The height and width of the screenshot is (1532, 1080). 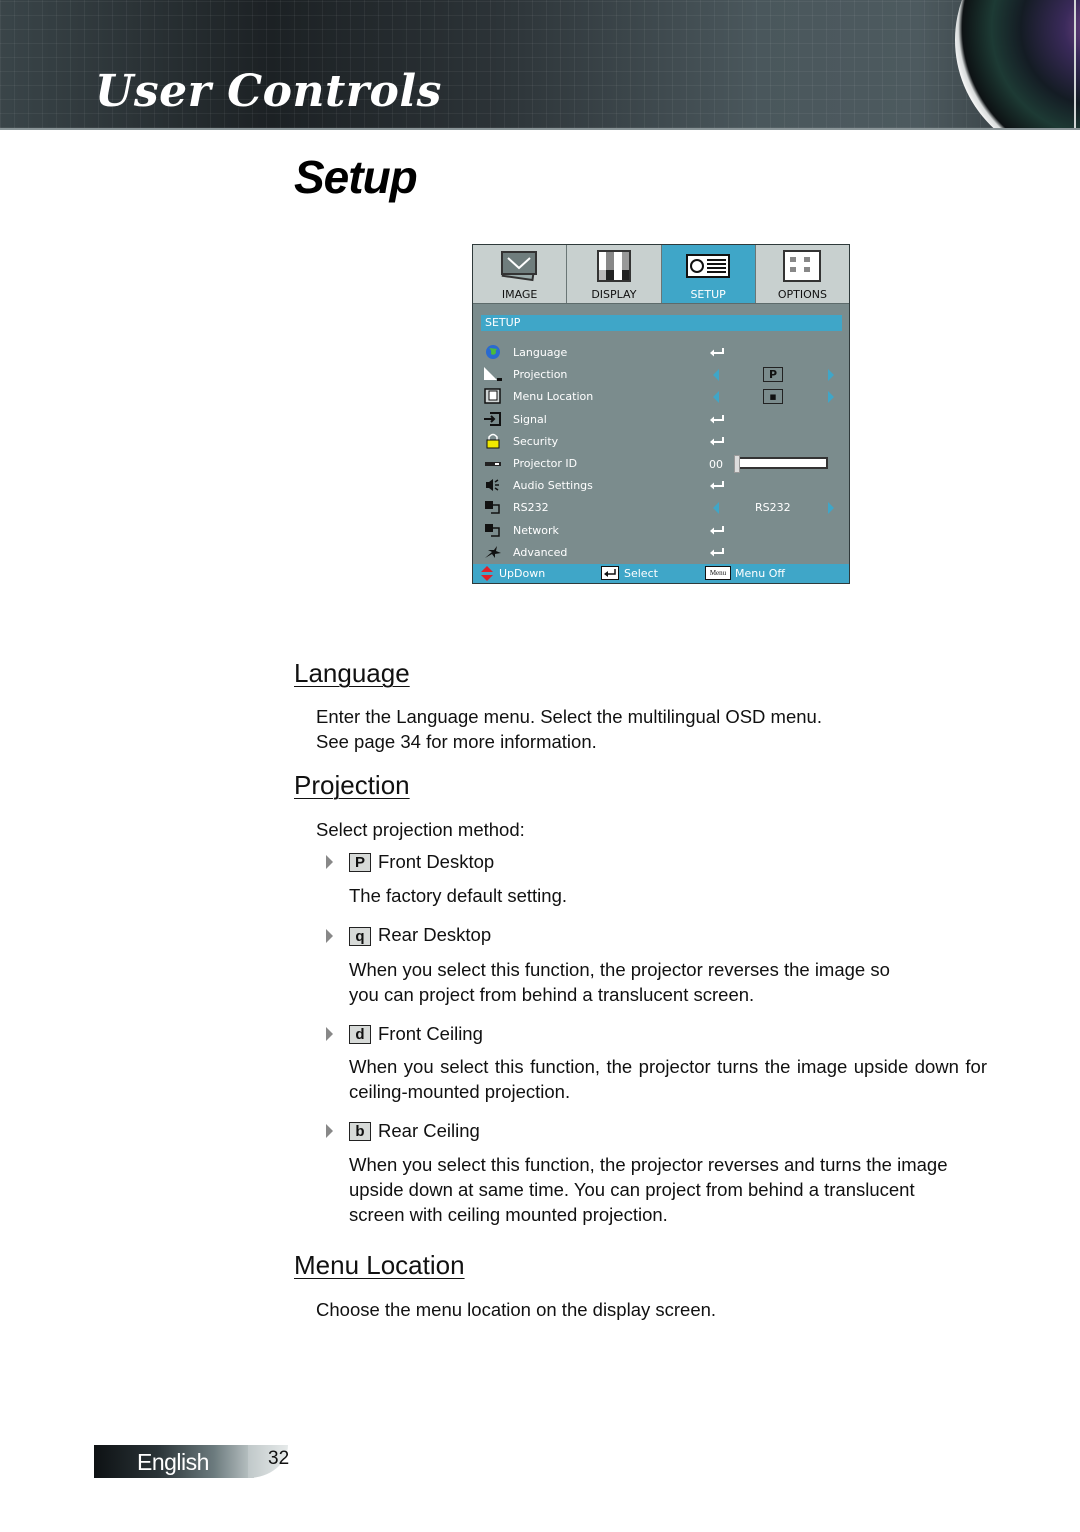 What do you see at coordinates (435, 934) in the screenshot?
I see `rear-desktop-label: Rear Desktop` at bounding box center [435, 934].